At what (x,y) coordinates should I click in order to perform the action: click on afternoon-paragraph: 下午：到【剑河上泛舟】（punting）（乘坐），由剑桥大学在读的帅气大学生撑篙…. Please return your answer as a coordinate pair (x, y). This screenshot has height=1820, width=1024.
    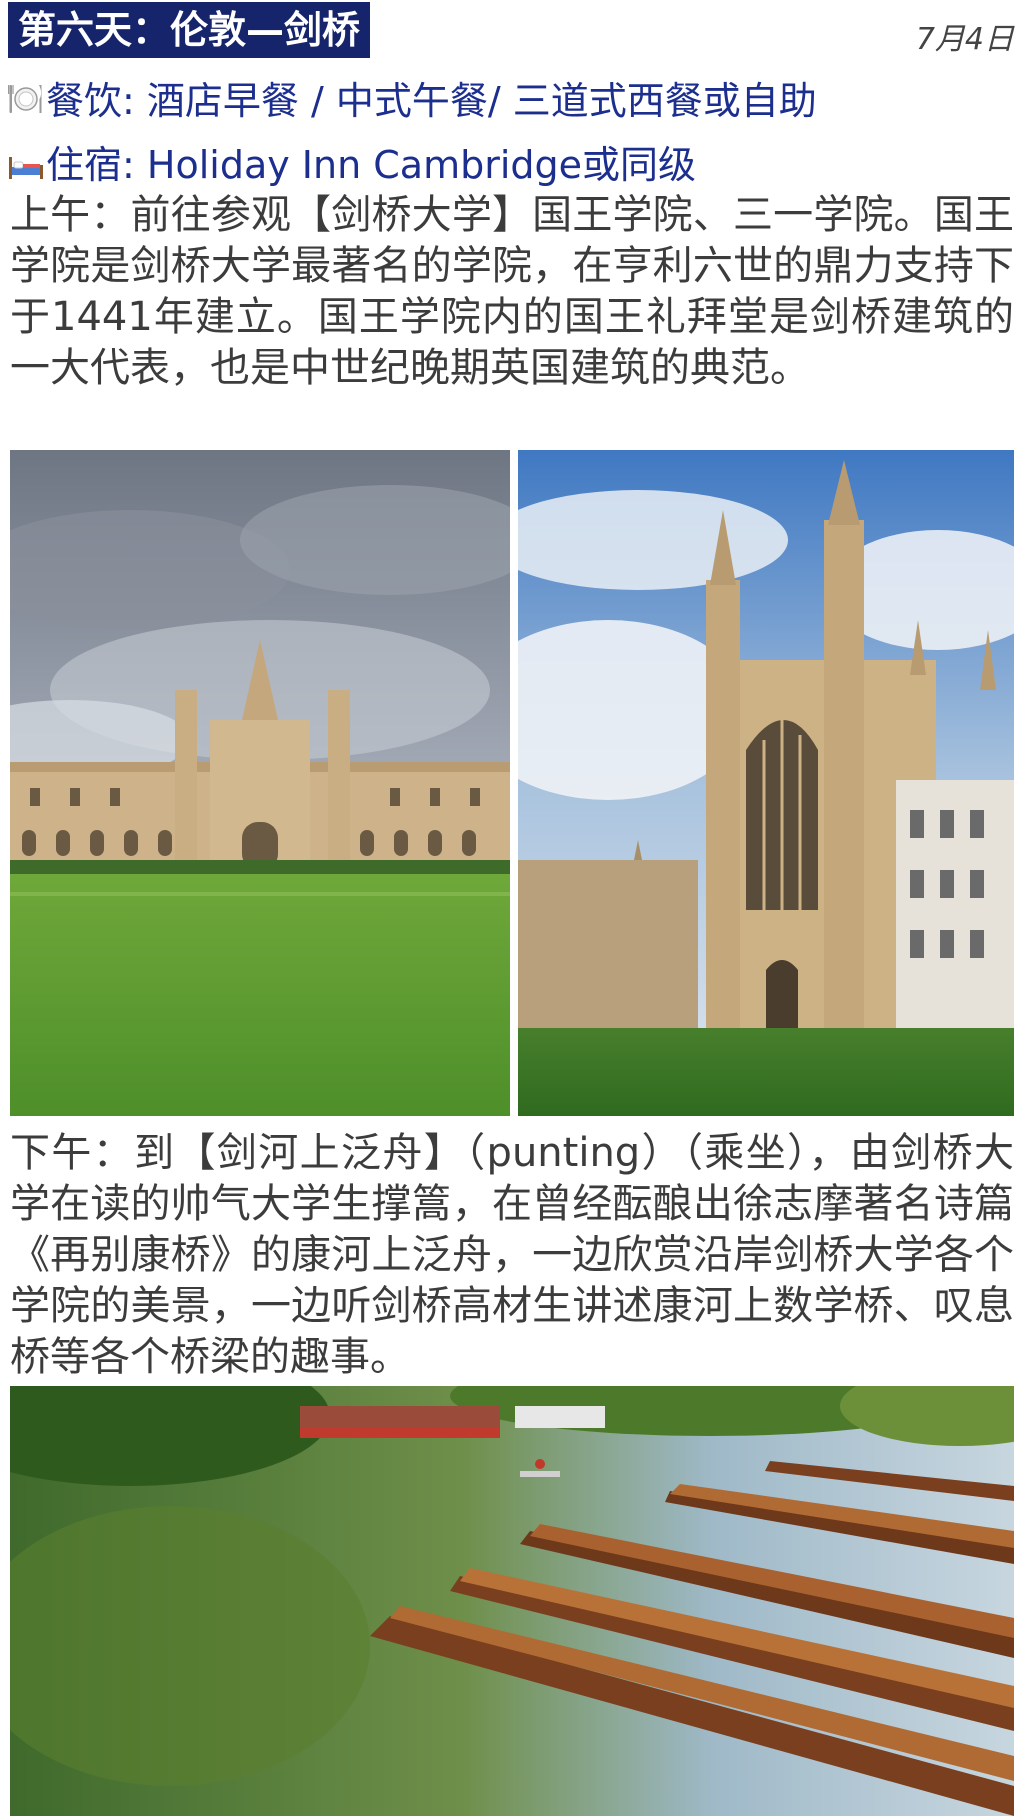
    Looking at the image, I should click on (512, 1255).